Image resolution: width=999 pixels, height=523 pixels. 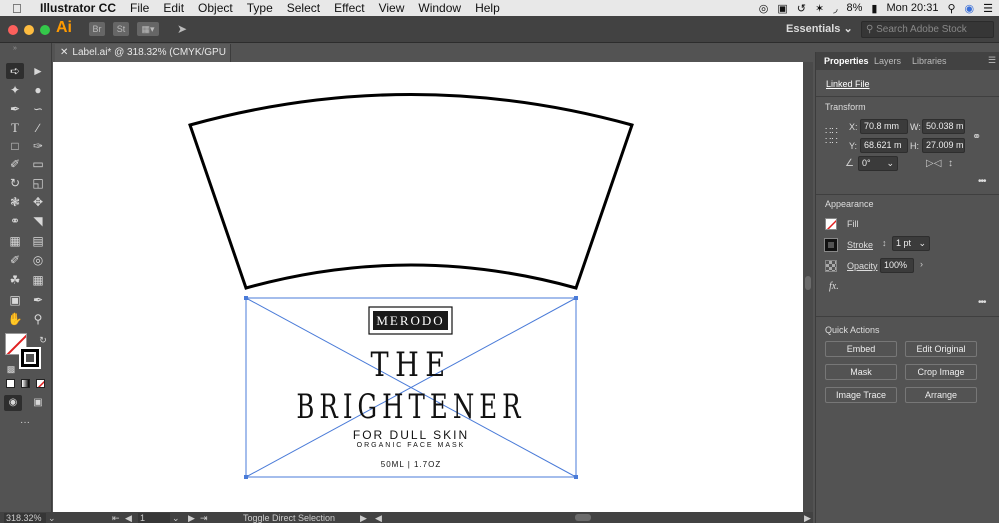 What do you see at coordinates (38, 280) in the screenshot?
I see `column-graph-tool-icon: ▦` at bounding box center [38, 280].